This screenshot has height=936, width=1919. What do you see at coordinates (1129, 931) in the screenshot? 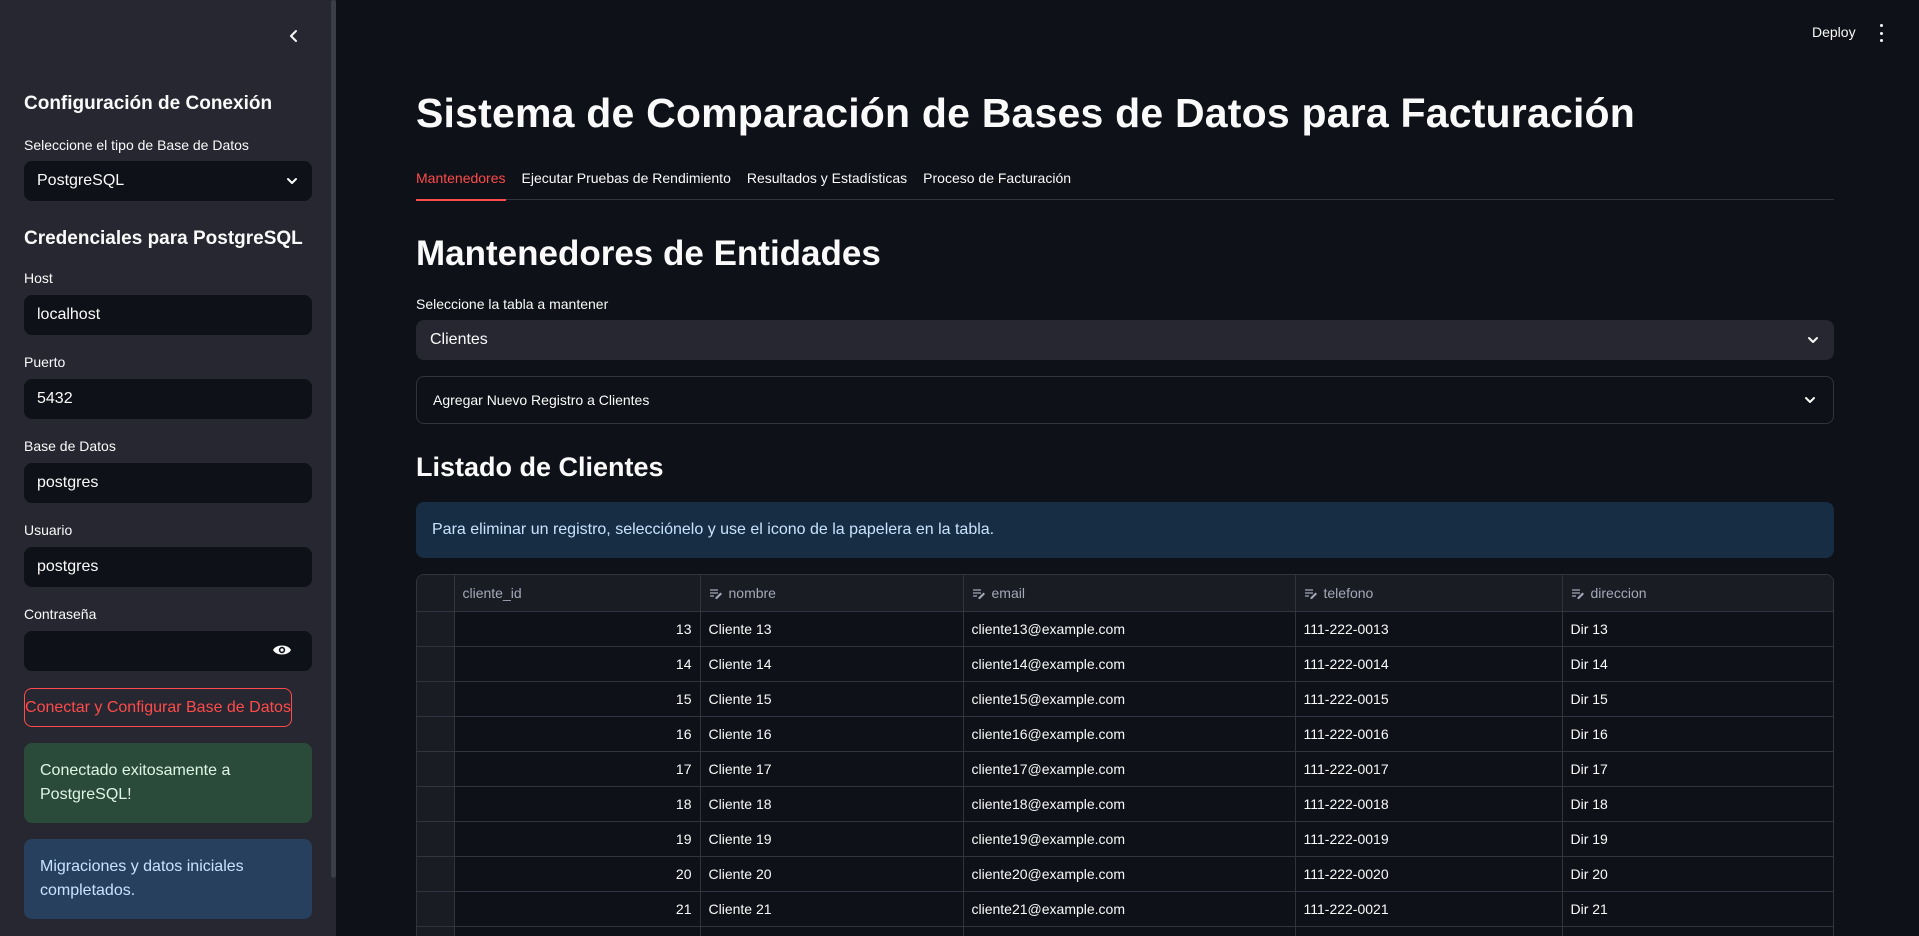
I see `cell-email` at bounding box center [1129, 931].